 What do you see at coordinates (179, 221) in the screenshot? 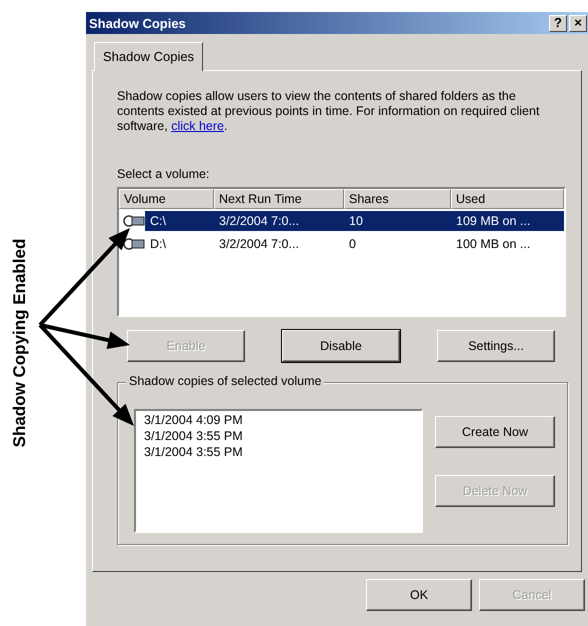
I see `table-cell: C:\` at bounding box center [179, 221].